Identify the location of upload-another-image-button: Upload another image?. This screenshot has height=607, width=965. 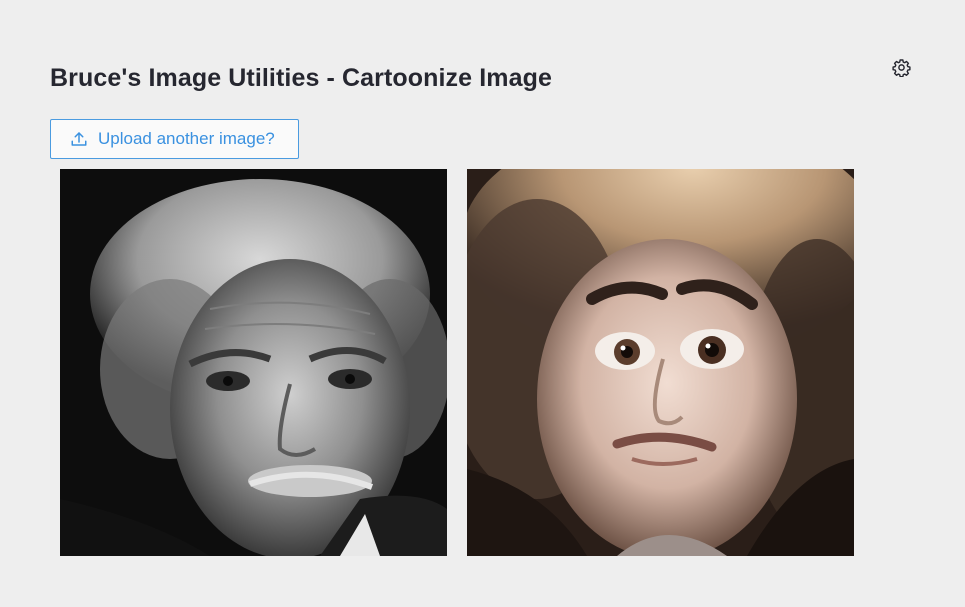
(174, 139).